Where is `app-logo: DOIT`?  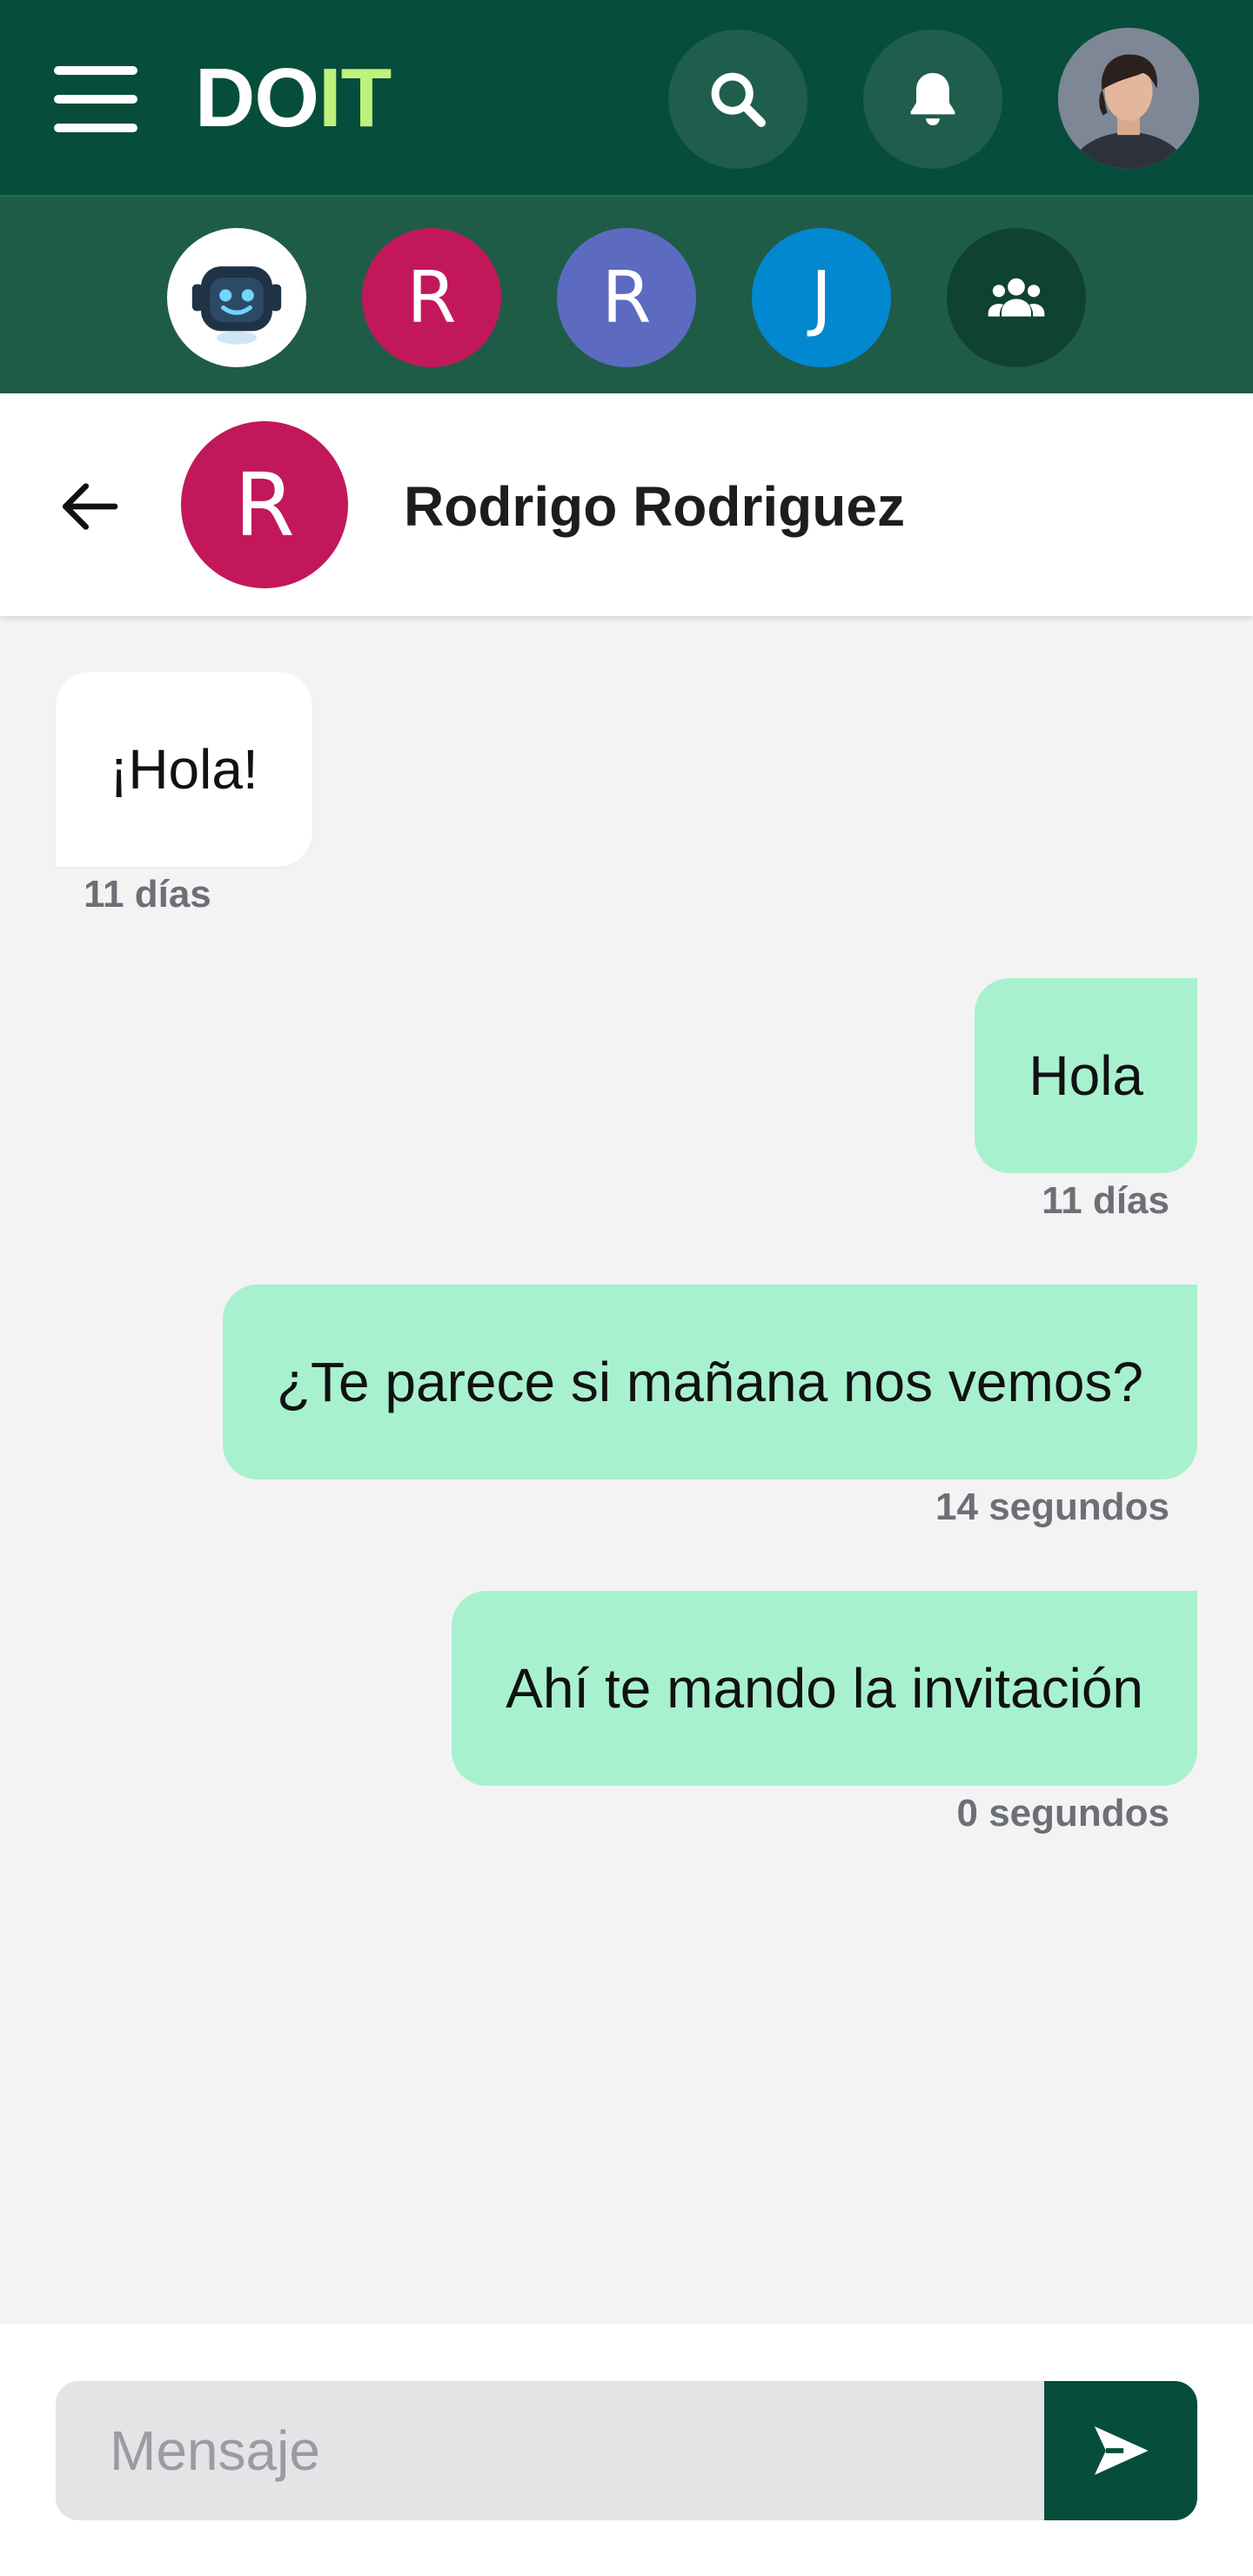 app-logo: DOIT is located at coordinates (293, 98).